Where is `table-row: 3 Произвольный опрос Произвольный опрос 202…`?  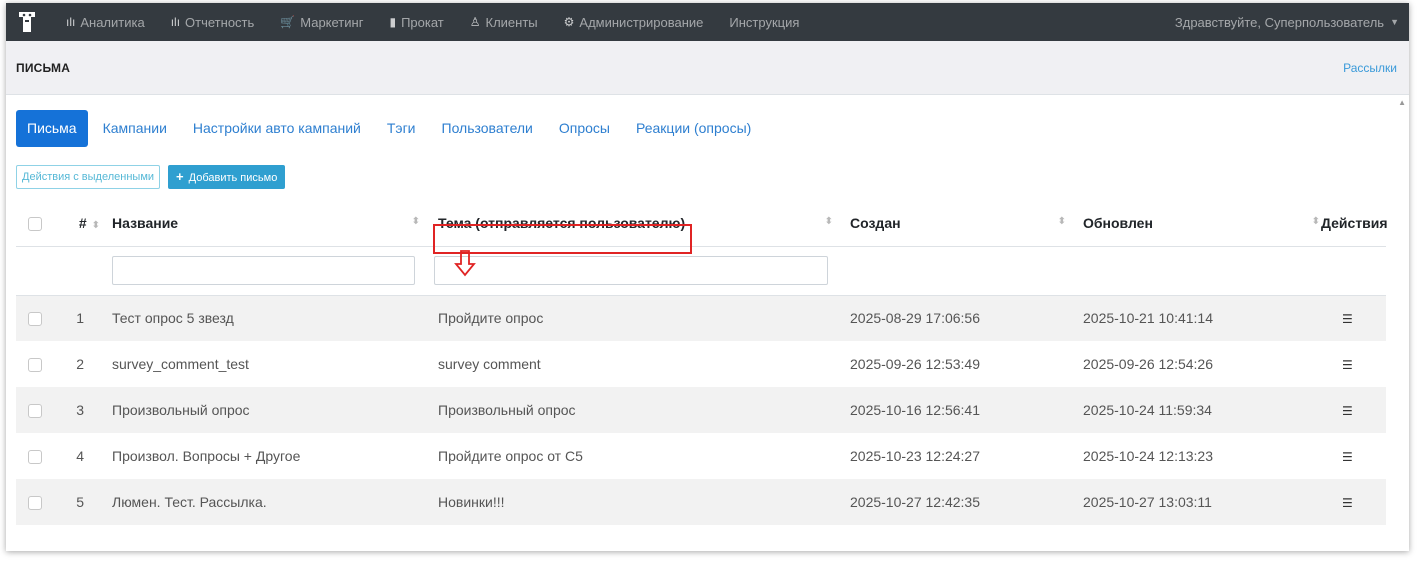 table-row: 3 Произвольный опрос Произвольный опрос 202… is located at coordinates (701, 410).